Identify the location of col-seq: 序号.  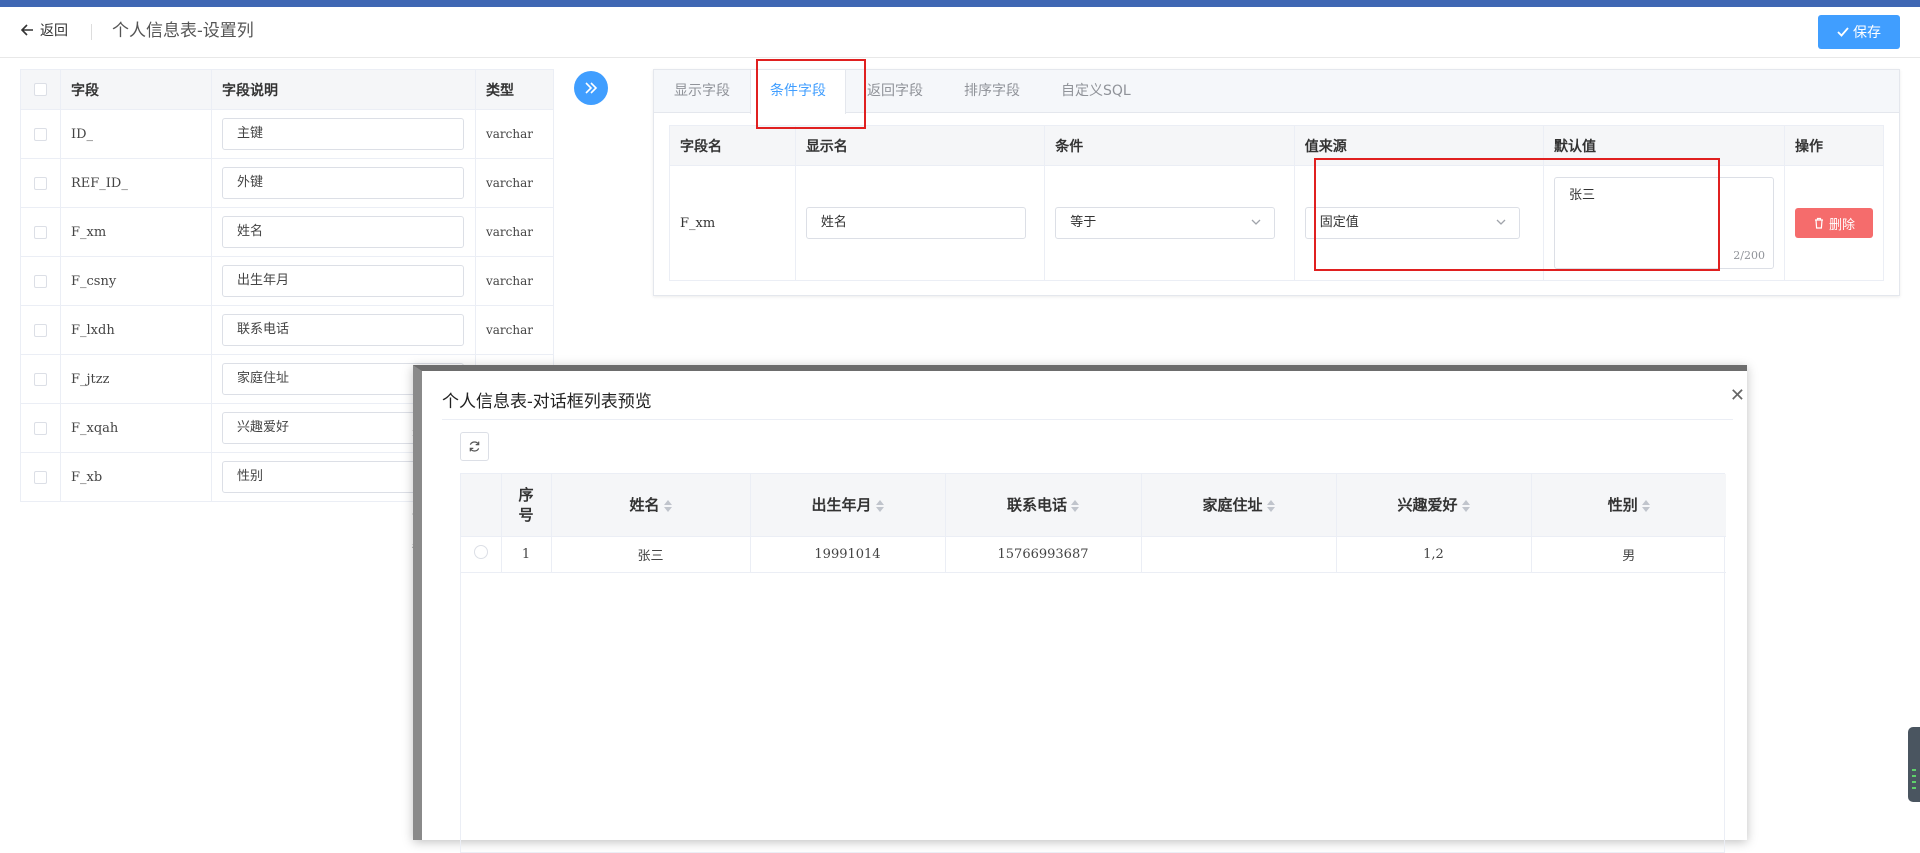
(526, 505).